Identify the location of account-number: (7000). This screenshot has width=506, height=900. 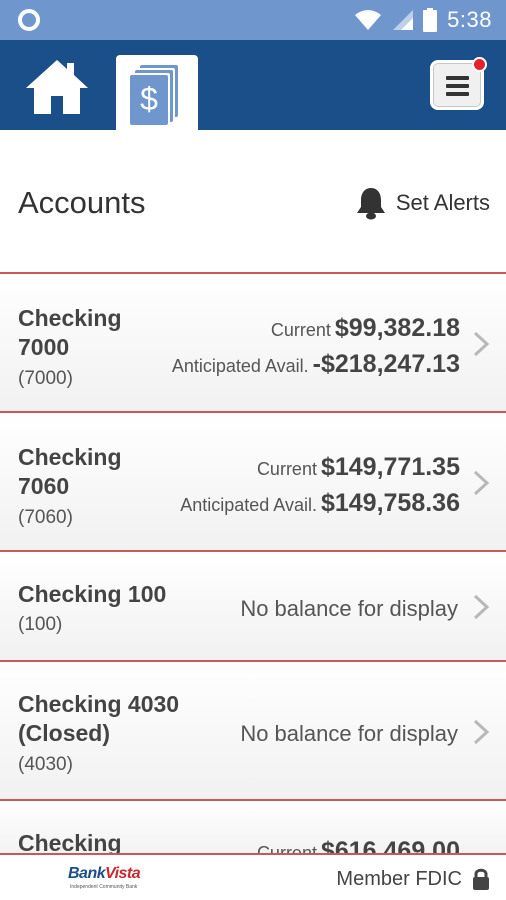
(45, 378).